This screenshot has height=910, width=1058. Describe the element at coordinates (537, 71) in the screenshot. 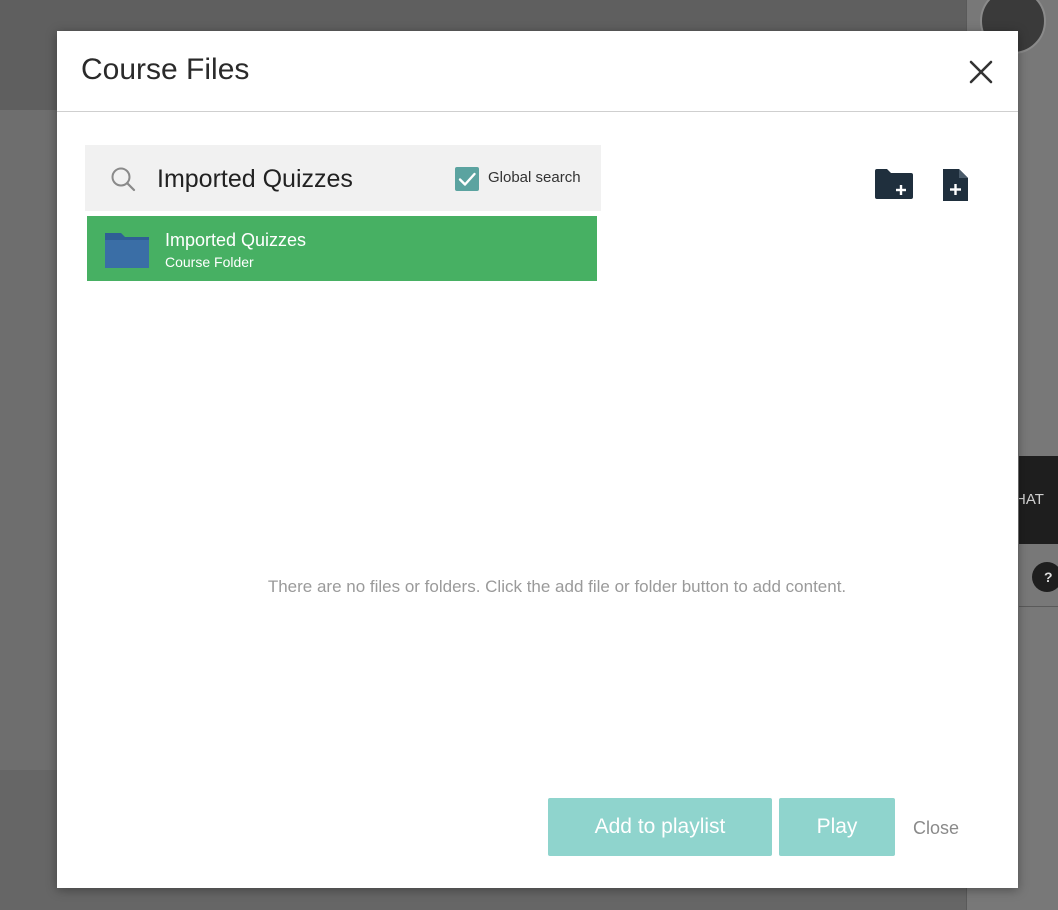

I see `modal-header: Course Files` at that location.